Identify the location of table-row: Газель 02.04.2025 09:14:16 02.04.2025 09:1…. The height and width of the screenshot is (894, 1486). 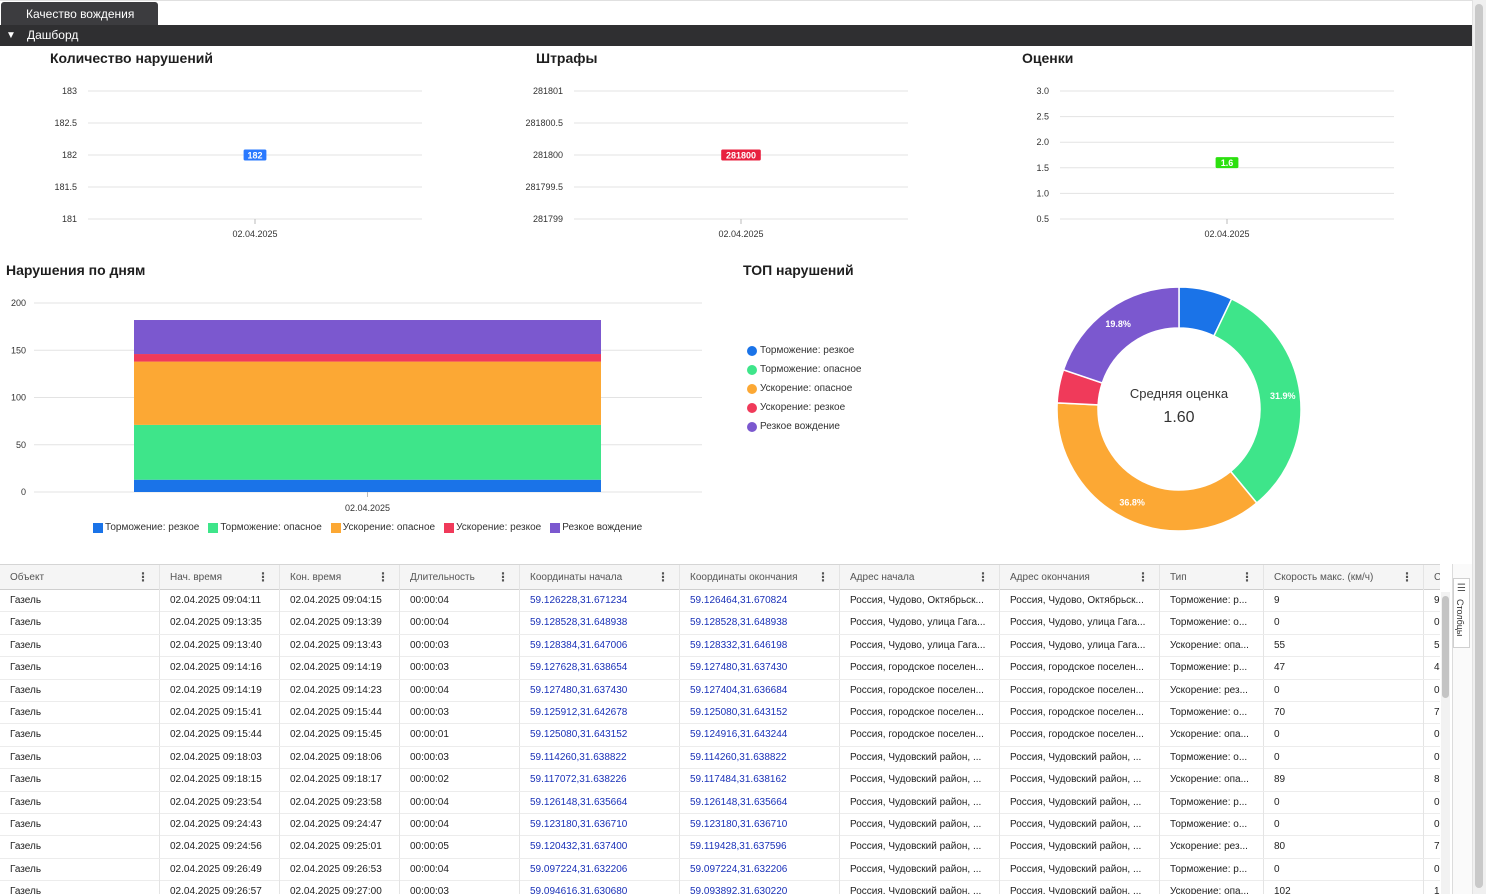
(720, 668).